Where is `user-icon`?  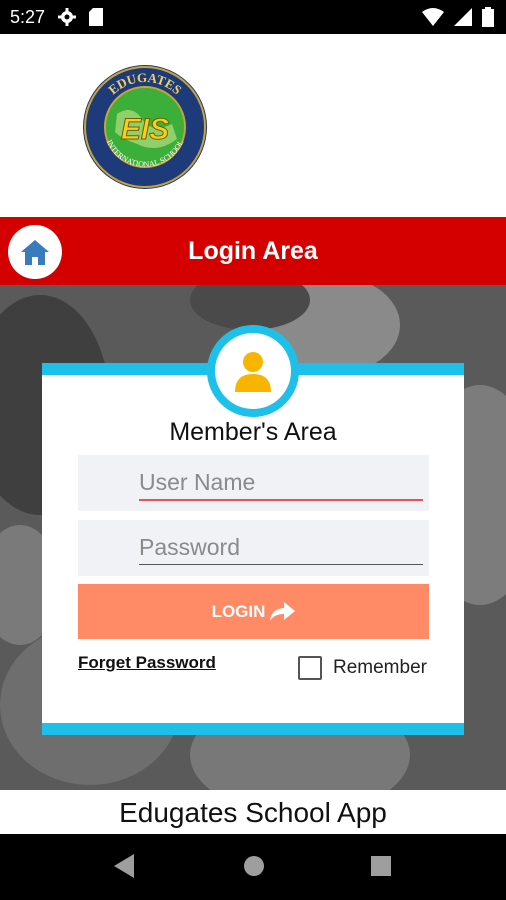
user-icon is located at coordinates (253, 372).